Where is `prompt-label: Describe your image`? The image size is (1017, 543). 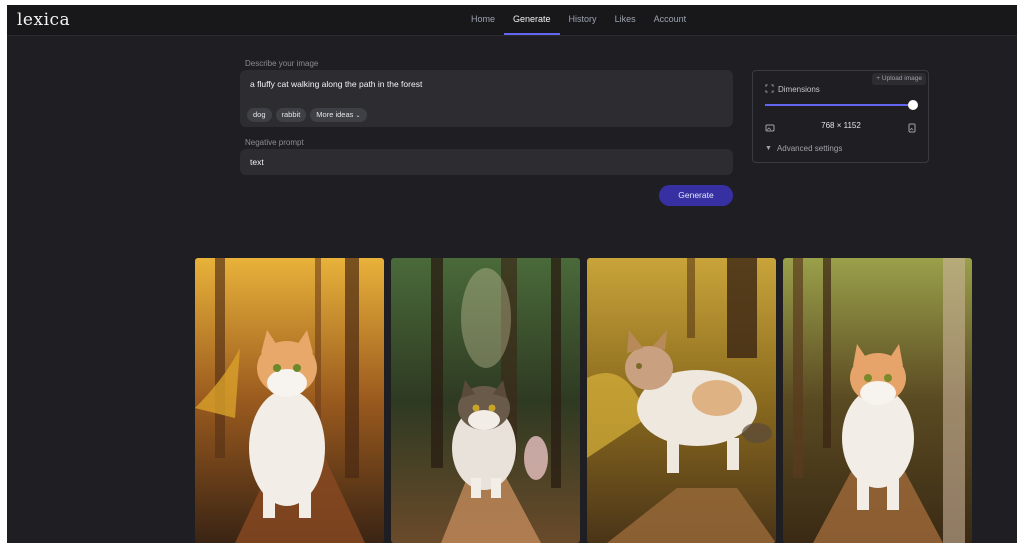 prompt-label: Describe your image is located at coordinates (282, 63).